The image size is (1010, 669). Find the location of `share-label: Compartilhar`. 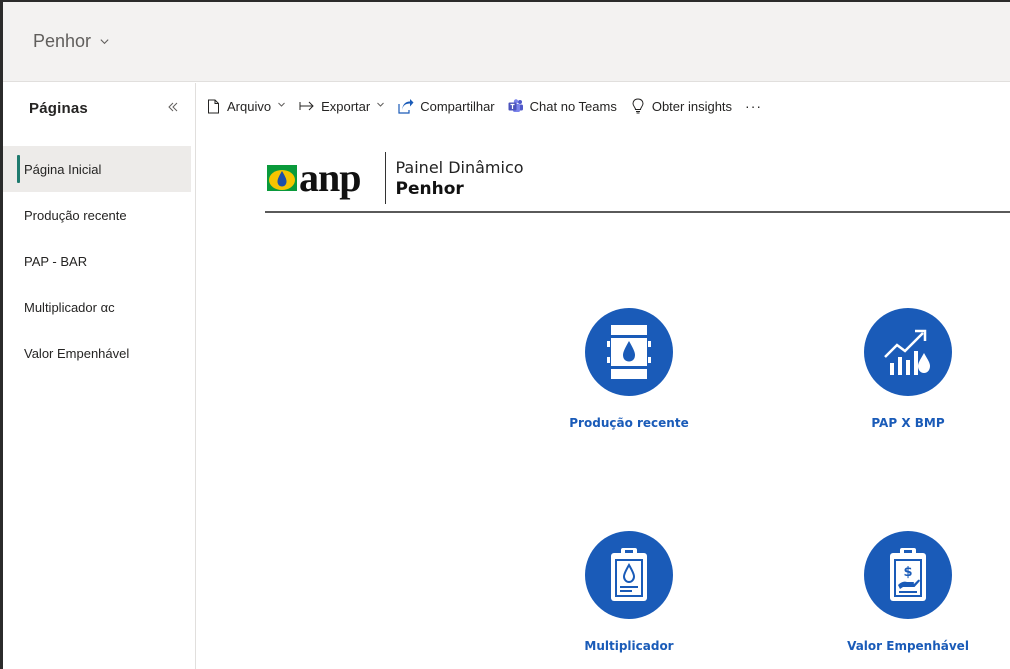

share-label: Compartilhar is located at coordinates (457, 106).